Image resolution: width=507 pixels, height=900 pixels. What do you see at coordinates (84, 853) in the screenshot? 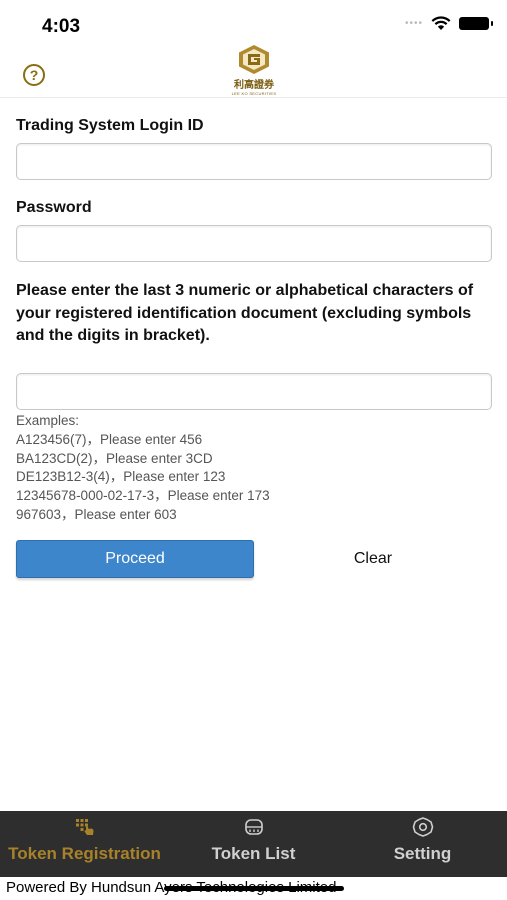
I see `tab-label: Token Registration` at bounding box center [84, 853].